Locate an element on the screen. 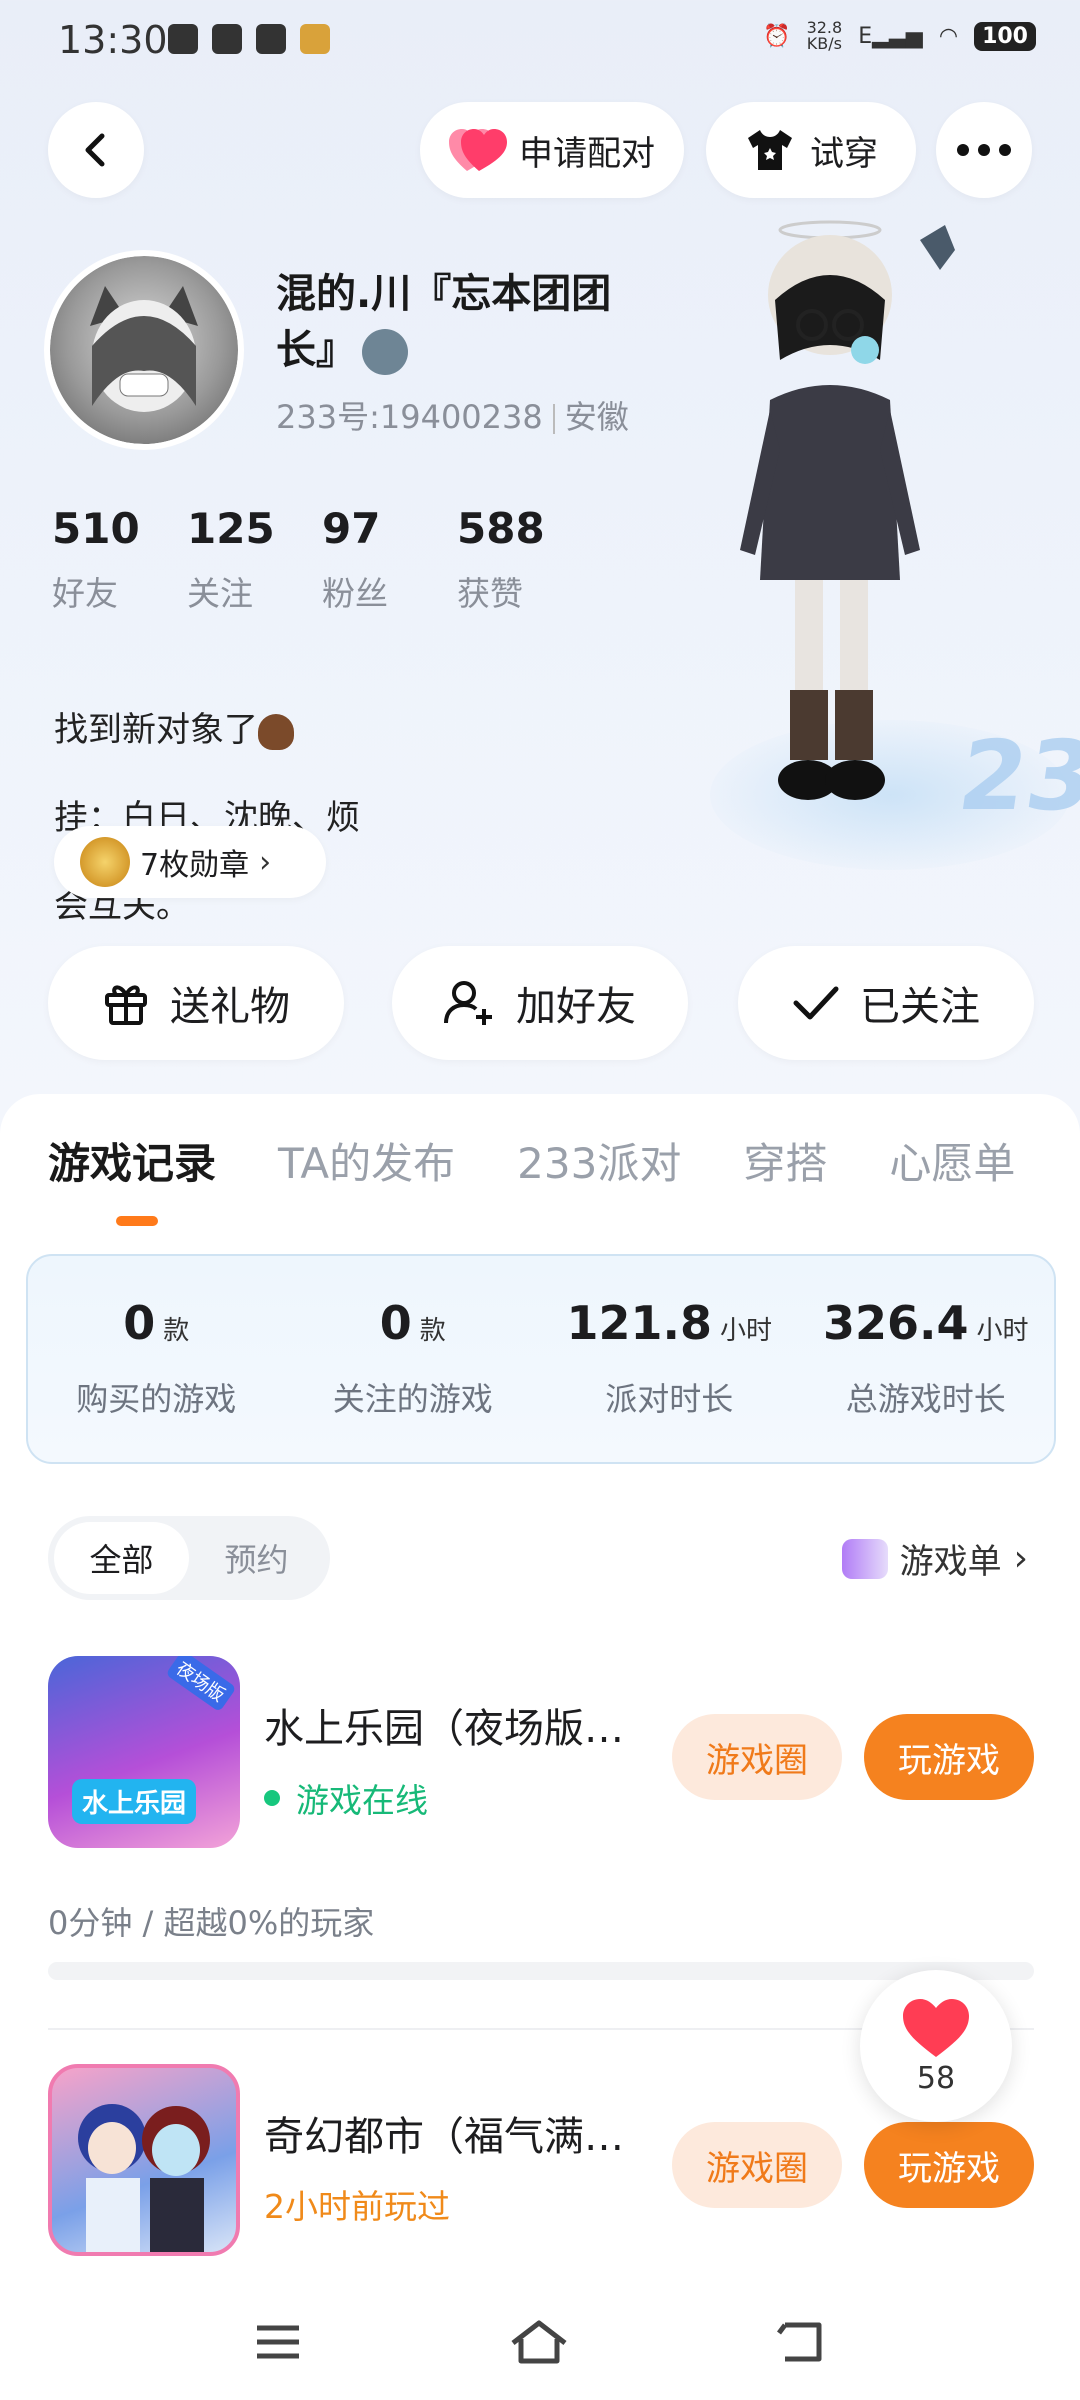  game-list-link: 游戏单 › is located at coordinates (934, 1558).